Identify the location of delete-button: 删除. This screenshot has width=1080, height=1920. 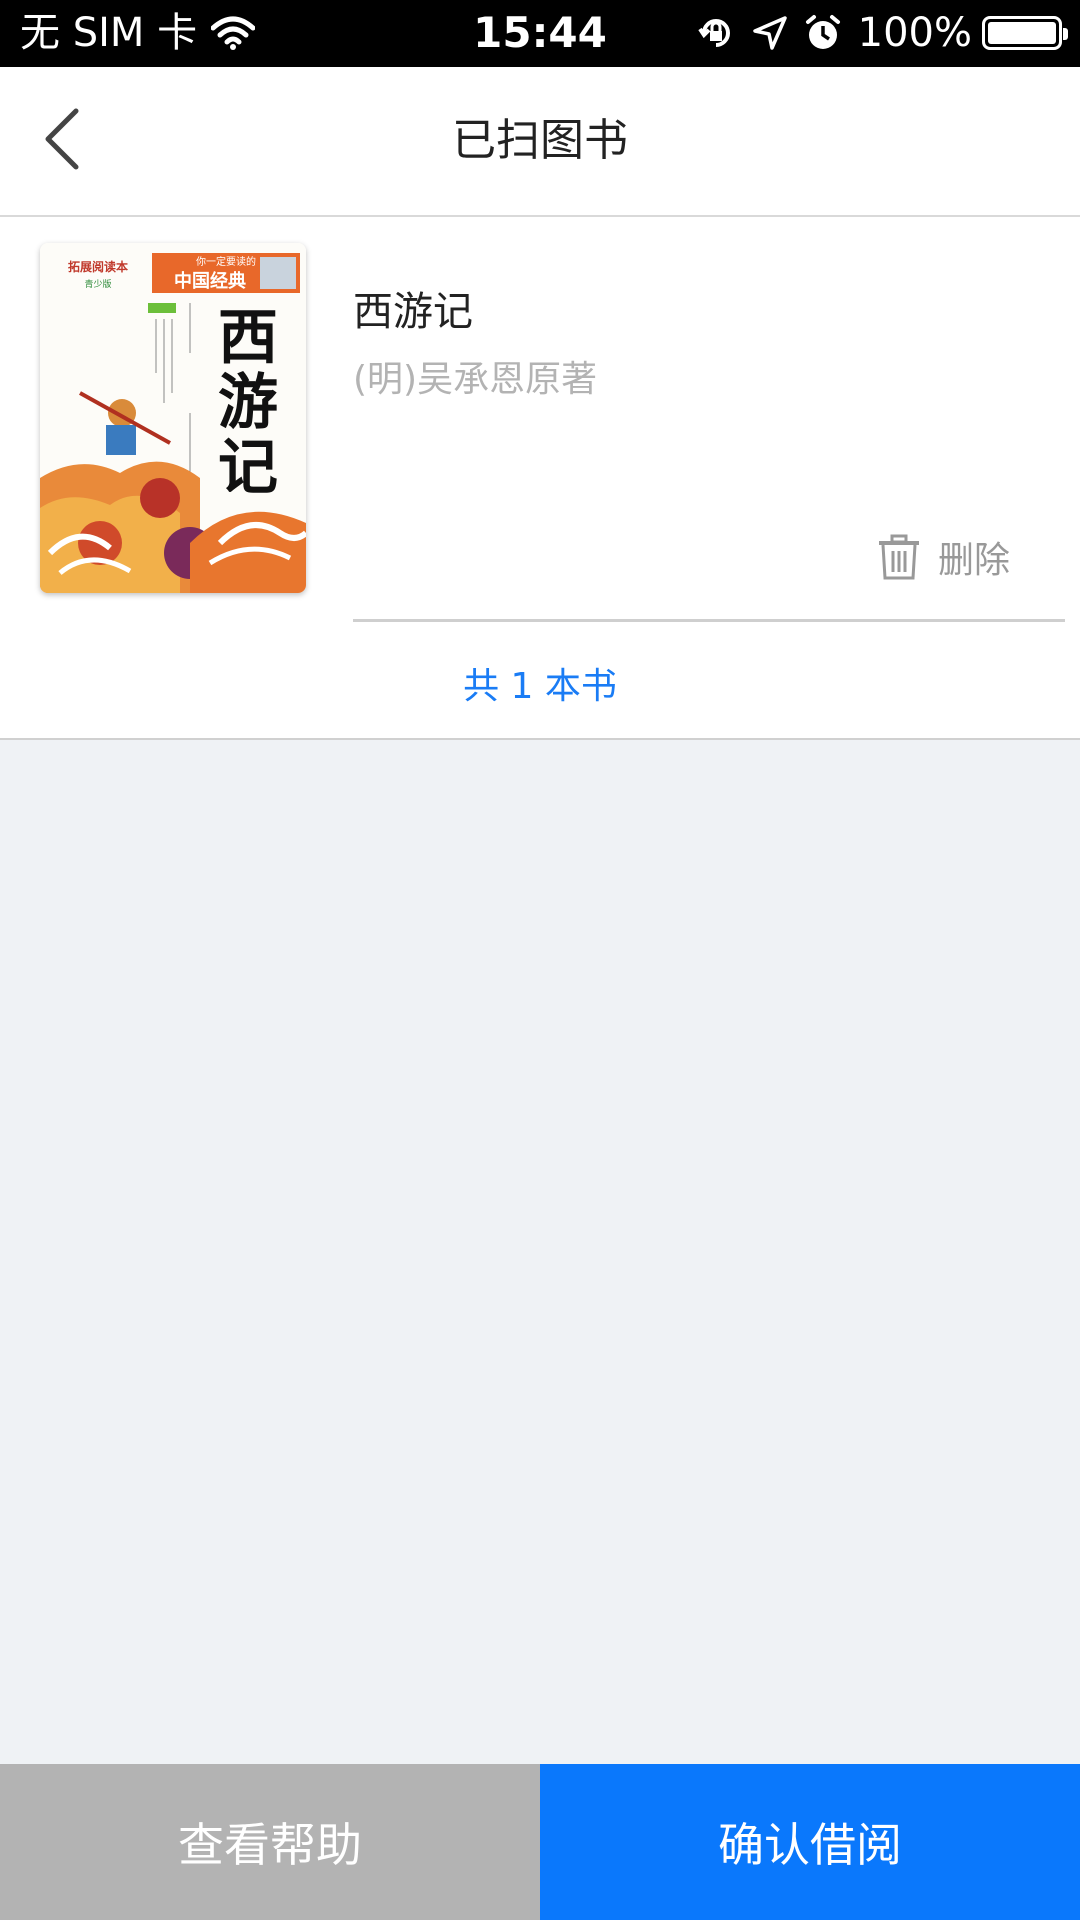
(943, 557).